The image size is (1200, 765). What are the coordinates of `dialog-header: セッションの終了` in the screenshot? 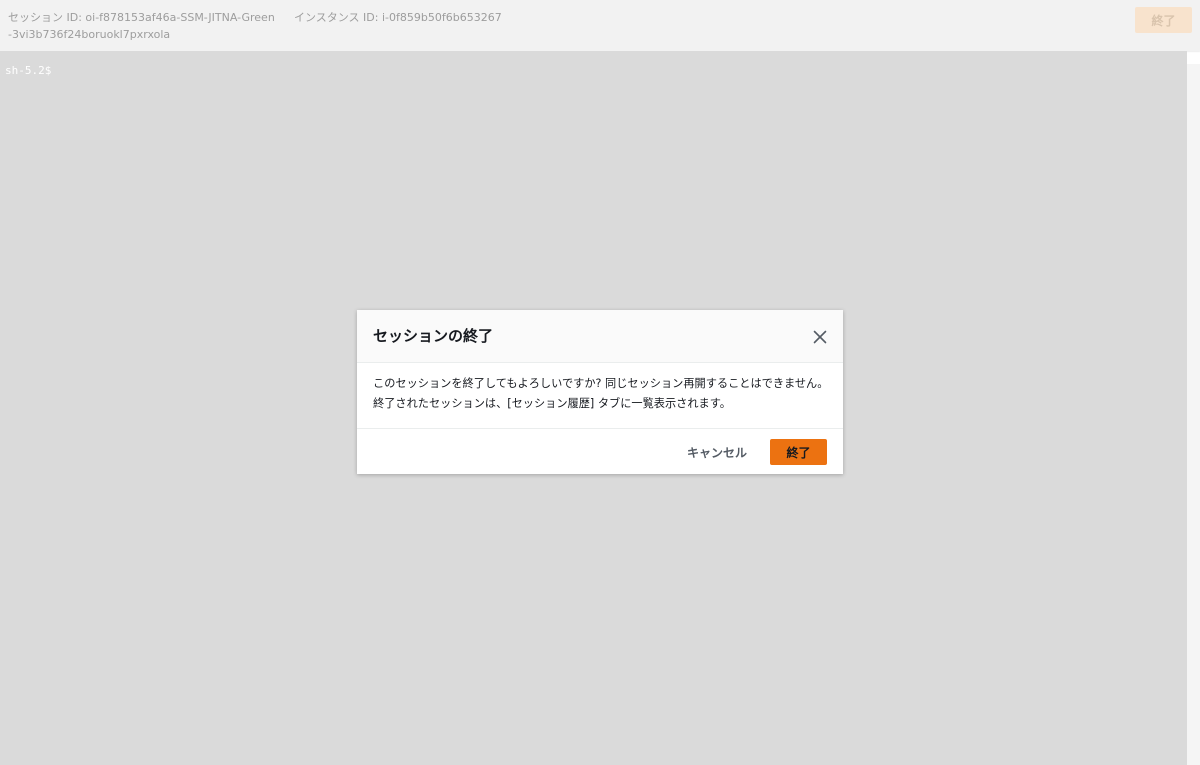 It's located at (600, 336).